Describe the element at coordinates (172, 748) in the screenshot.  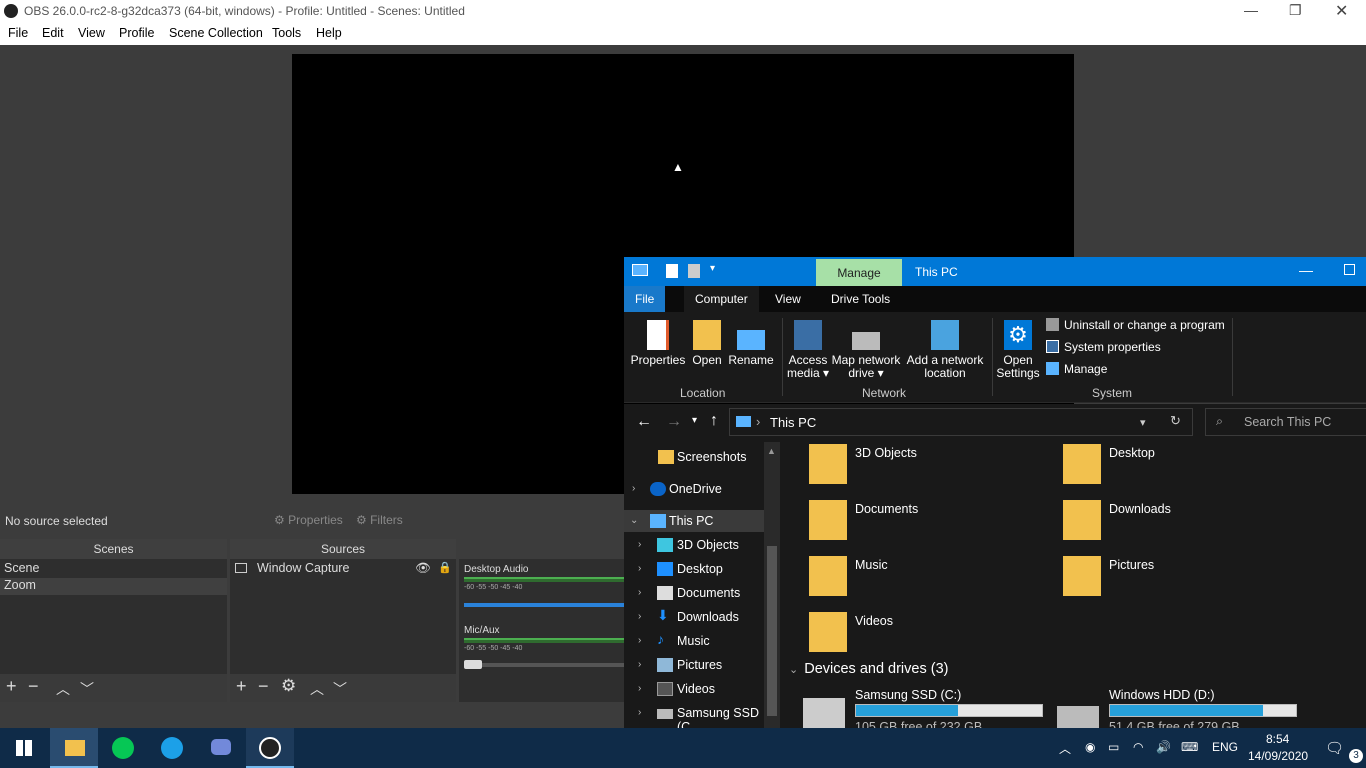
I see `taskbar-edge` at that location.